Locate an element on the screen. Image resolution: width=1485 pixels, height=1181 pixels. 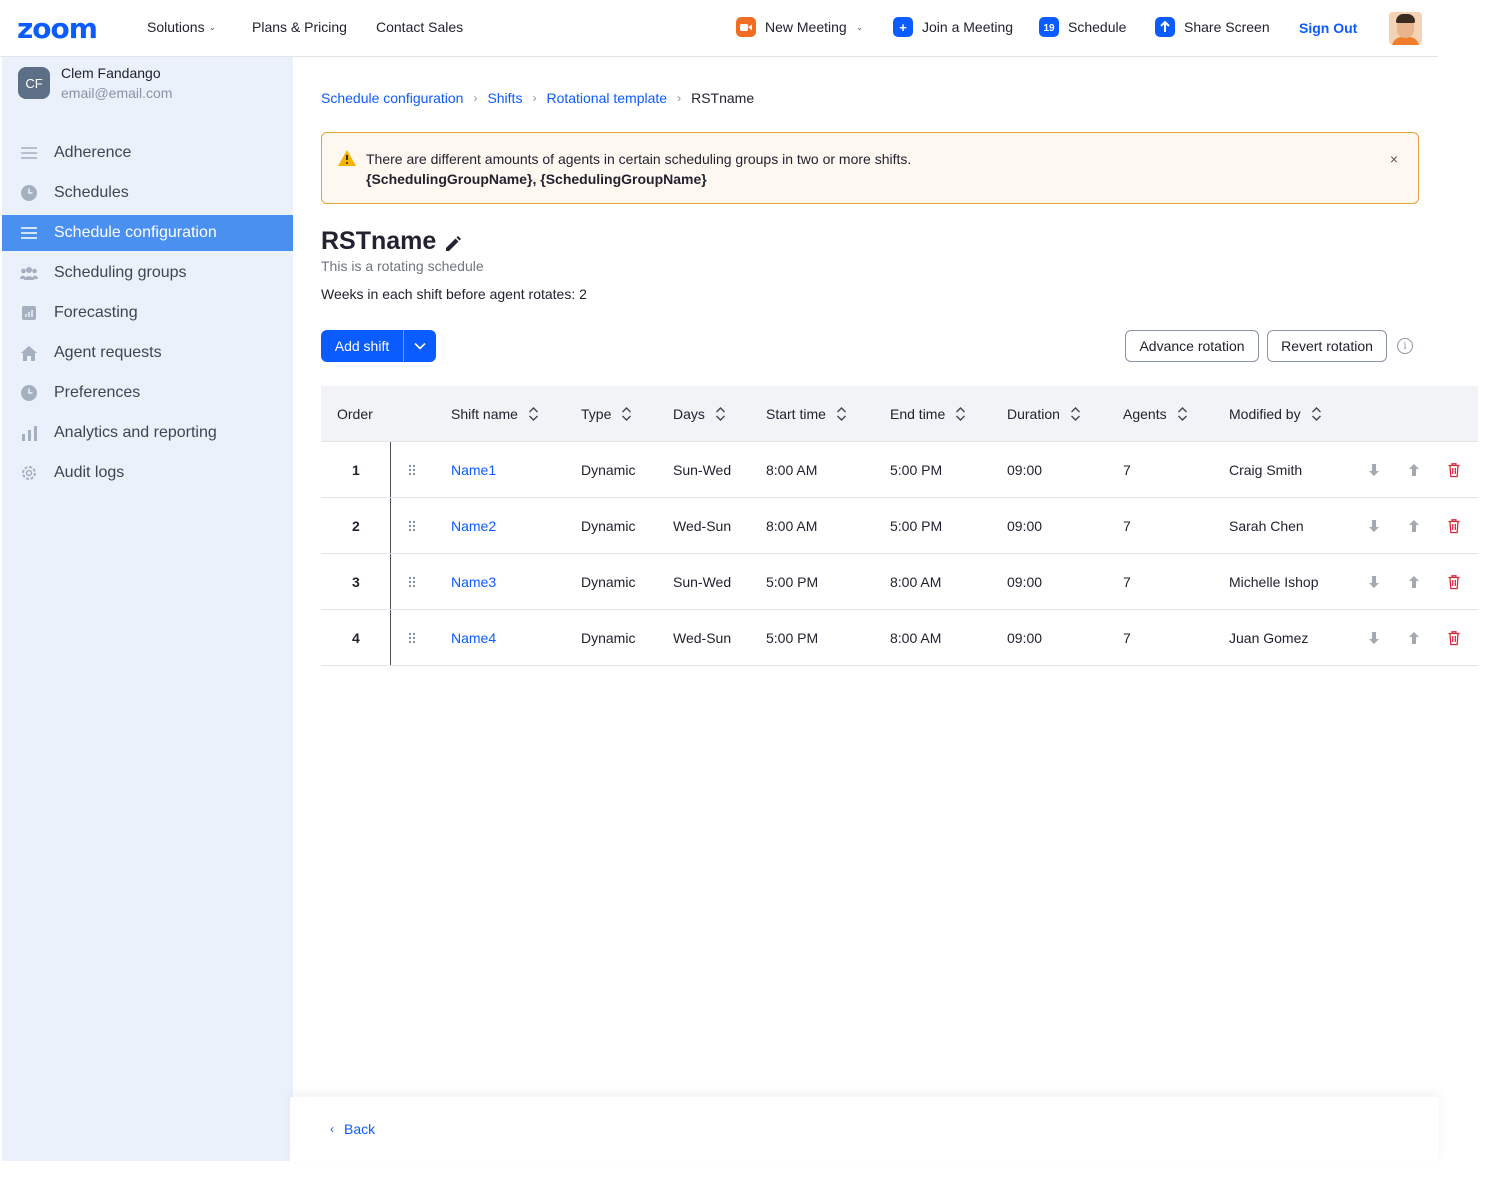
join-meeting-button: + Join a Meeting is located at coordinates (953, 27).